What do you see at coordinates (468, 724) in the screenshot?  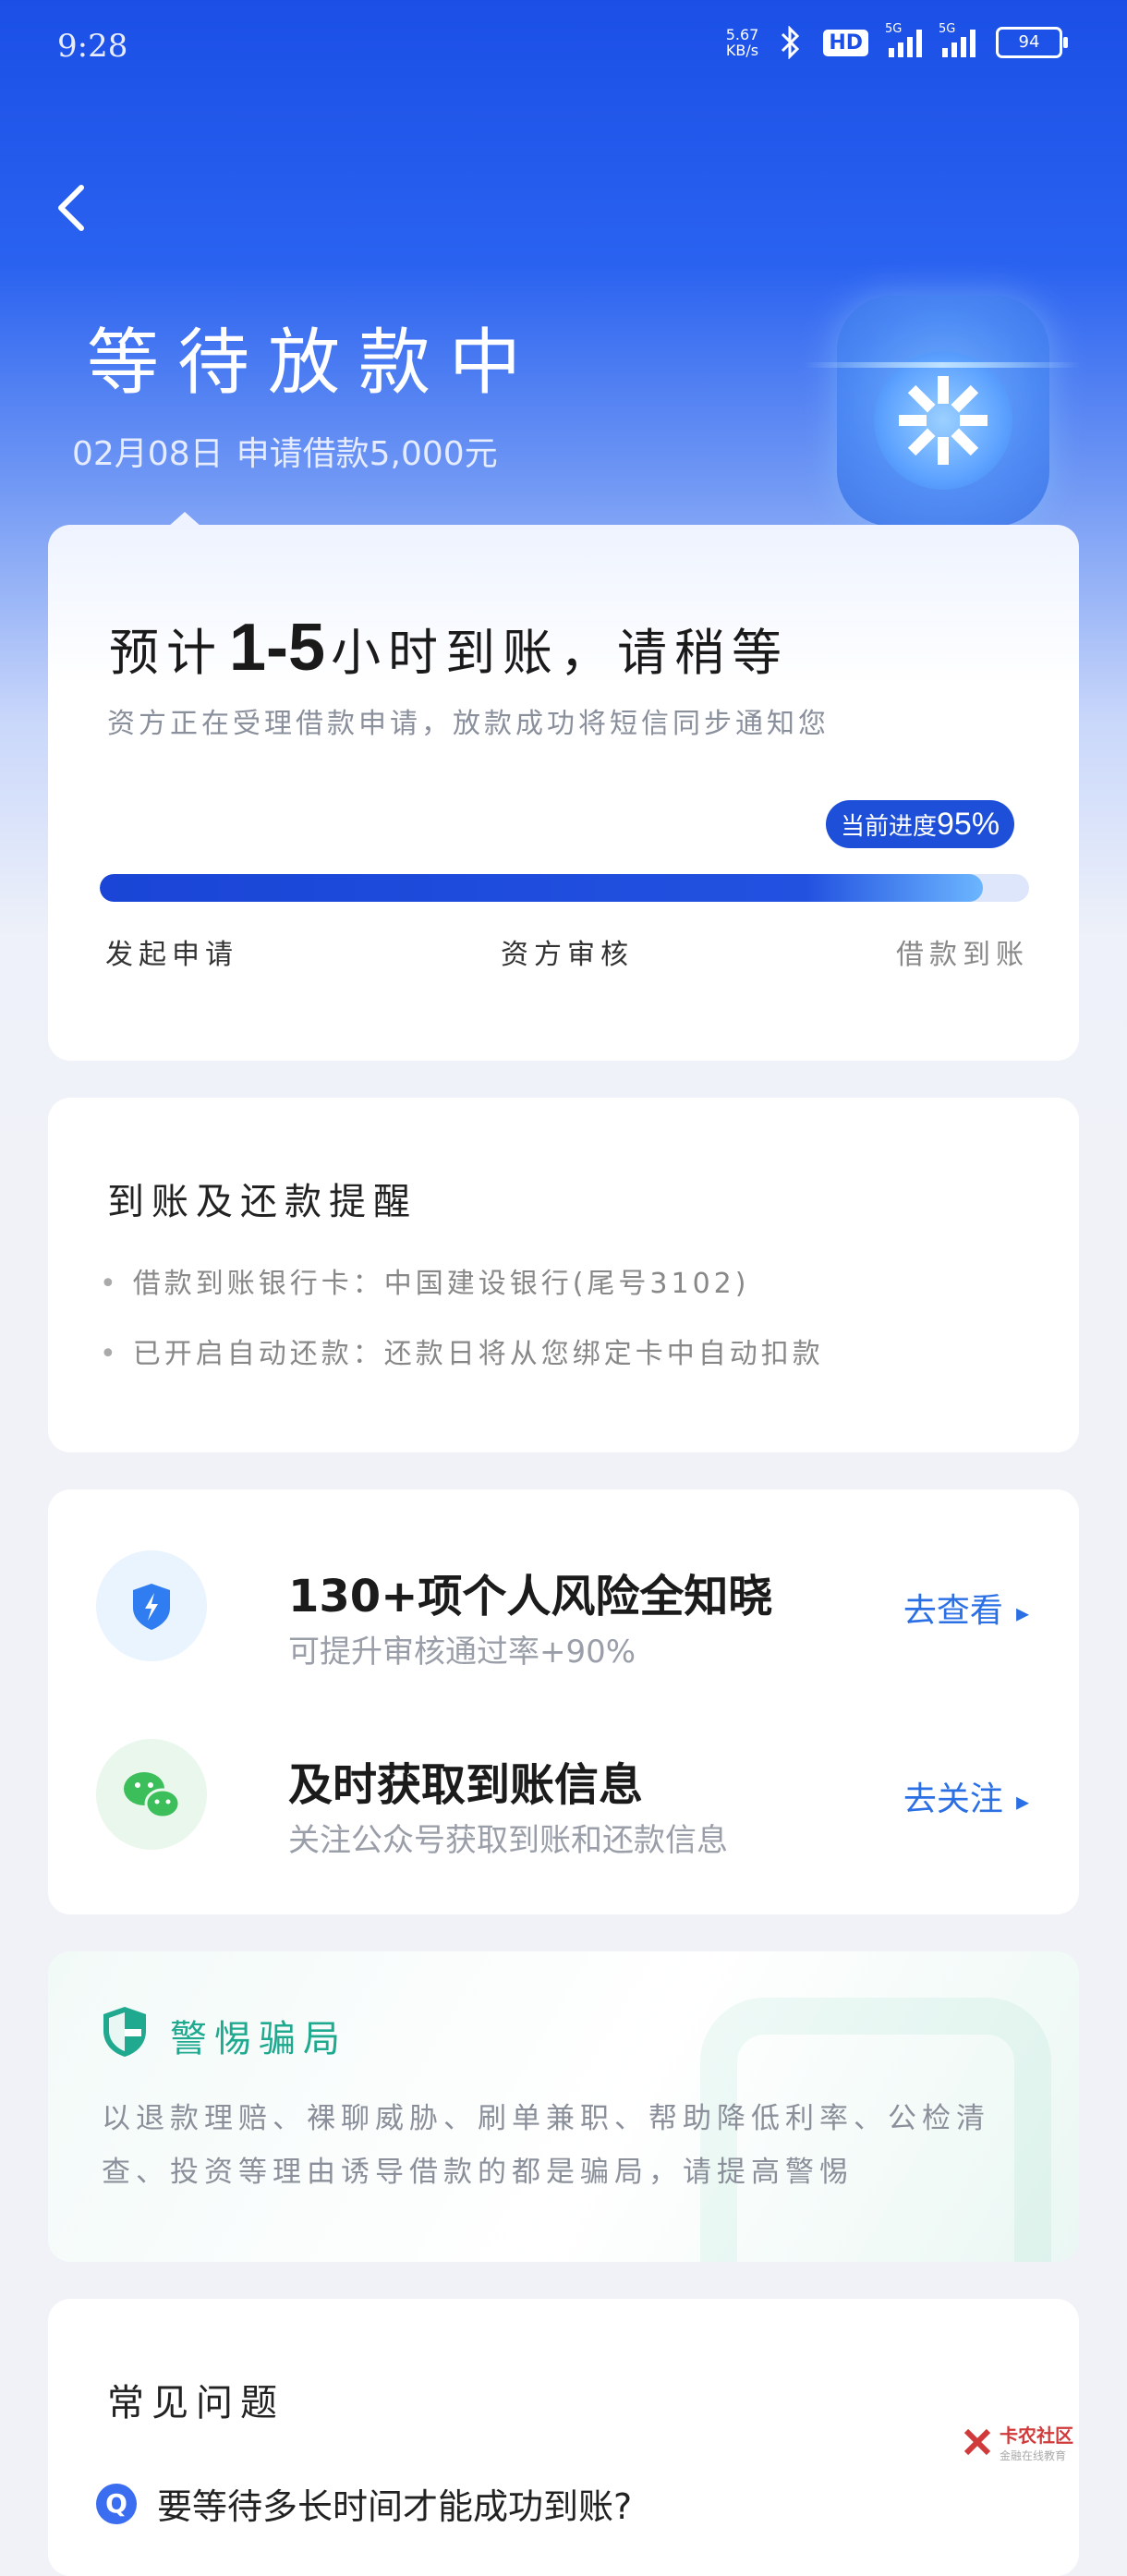 I see `eta-description: 资方正在受理借款申请，放款成功将短信同步通知您` at bounding box center [468, 724].